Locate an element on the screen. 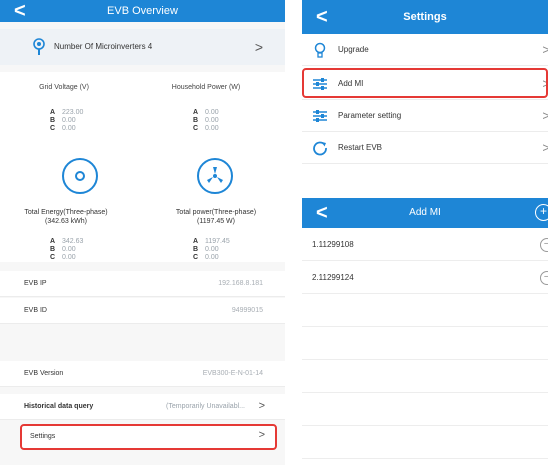  settings-navbar: < Settings is located at coordinates (425, 17).